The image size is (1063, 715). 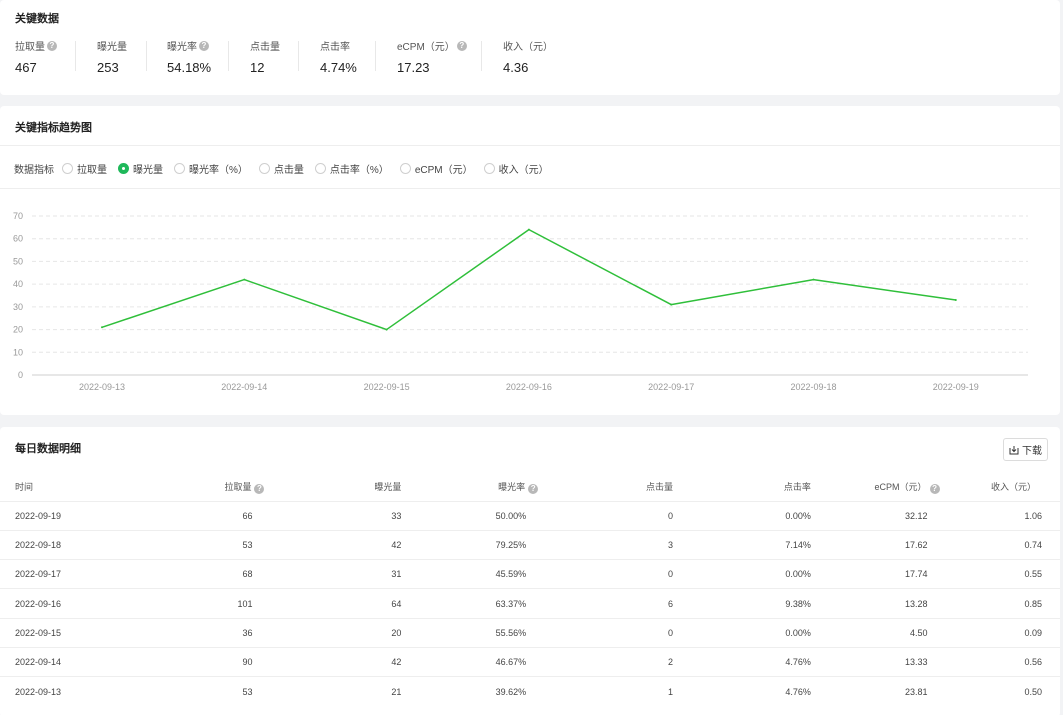 What do you see at coordinates (413, 67) in the screenshot?
I see `metric-value: 17.23` at bounding box center [413, 67].